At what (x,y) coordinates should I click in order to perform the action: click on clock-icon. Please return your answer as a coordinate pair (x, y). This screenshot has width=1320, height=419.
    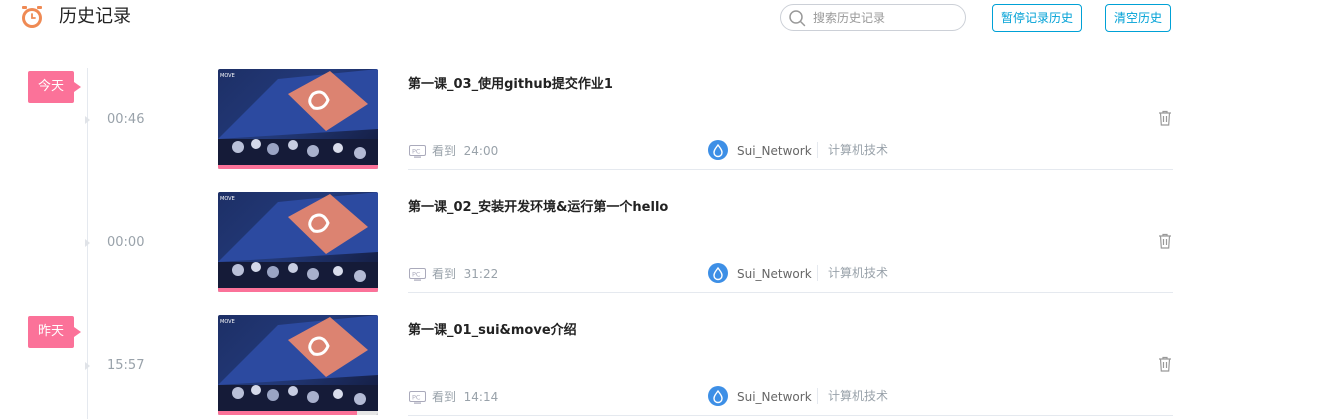
    Looking at the image, I should click on (32, 17).